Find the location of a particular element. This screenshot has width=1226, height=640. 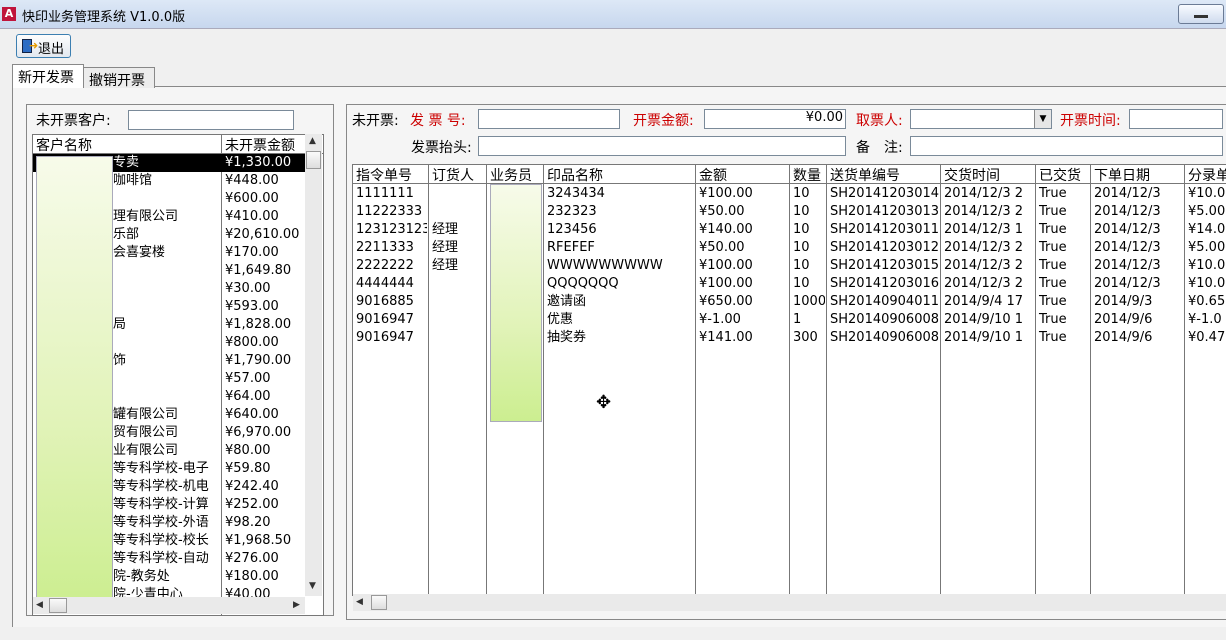

col-header: 订货人 is located at coordinates (451, 174).